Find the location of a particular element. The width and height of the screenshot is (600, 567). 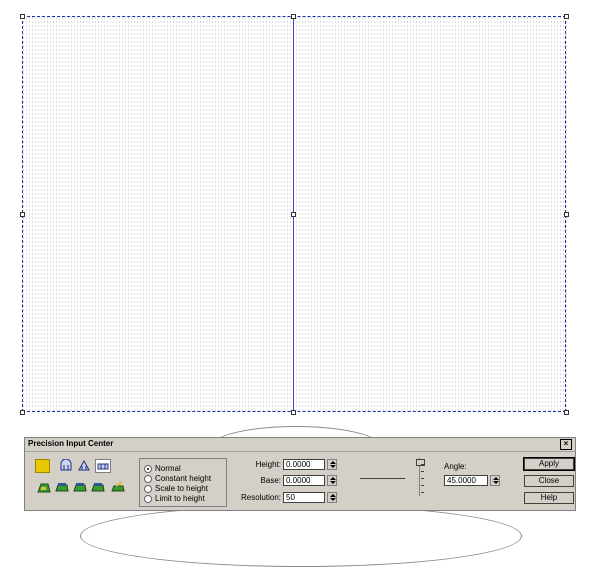

handle-mid-right is located at coordinates (566, 214).